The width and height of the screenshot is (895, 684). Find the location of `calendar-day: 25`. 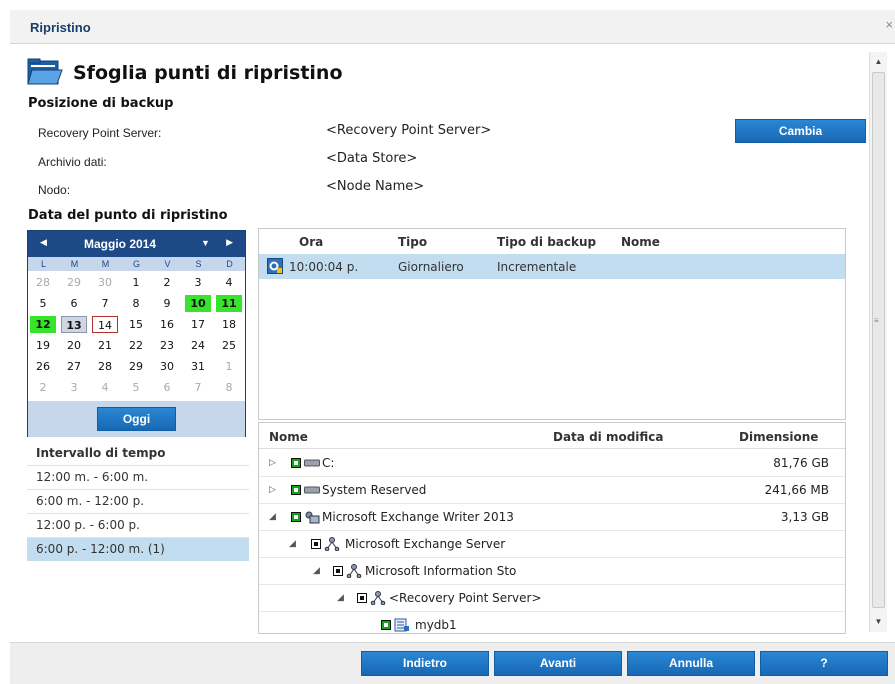

calendar-day: 25 is located at coordinates (229, 345).